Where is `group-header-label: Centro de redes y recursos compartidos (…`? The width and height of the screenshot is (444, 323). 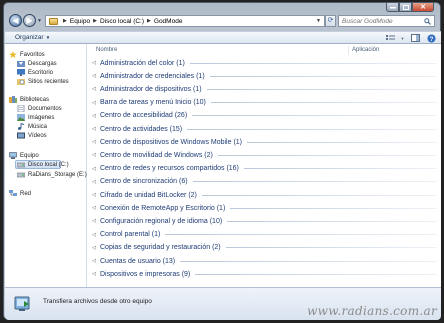 group-header-label: Centro de redes y recursos compartidos (… is located at coordinates (169, 169).